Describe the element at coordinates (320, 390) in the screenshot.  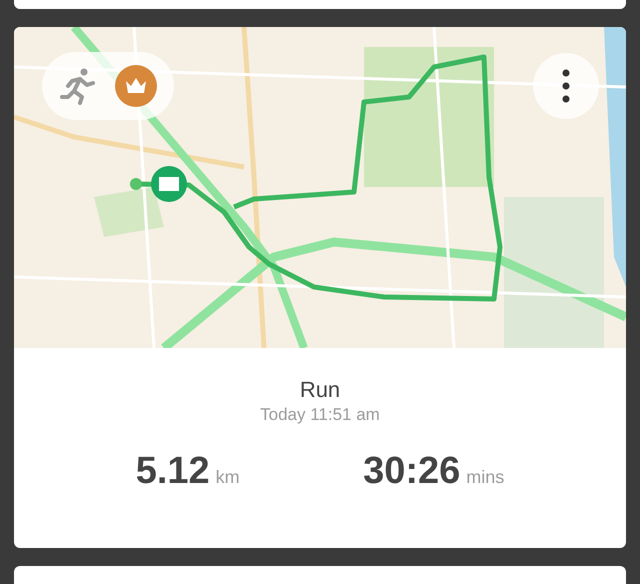
I see `activity-title: Run` at that location.